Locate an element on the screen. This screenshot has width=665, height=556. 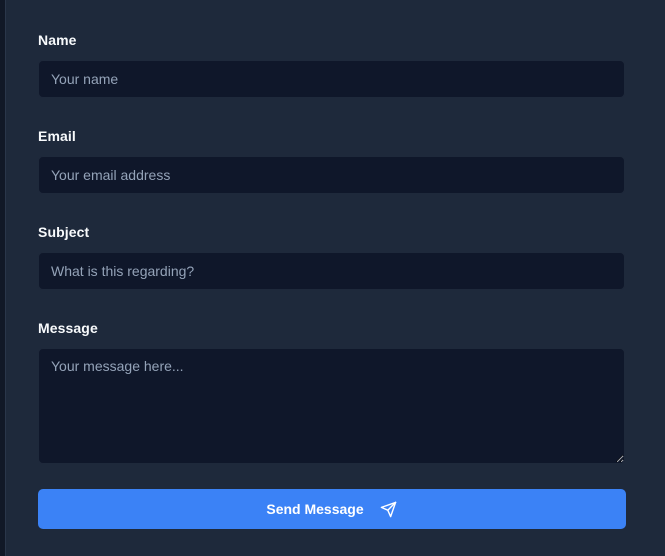
name-label: Name is located at coordinates (57, 40).